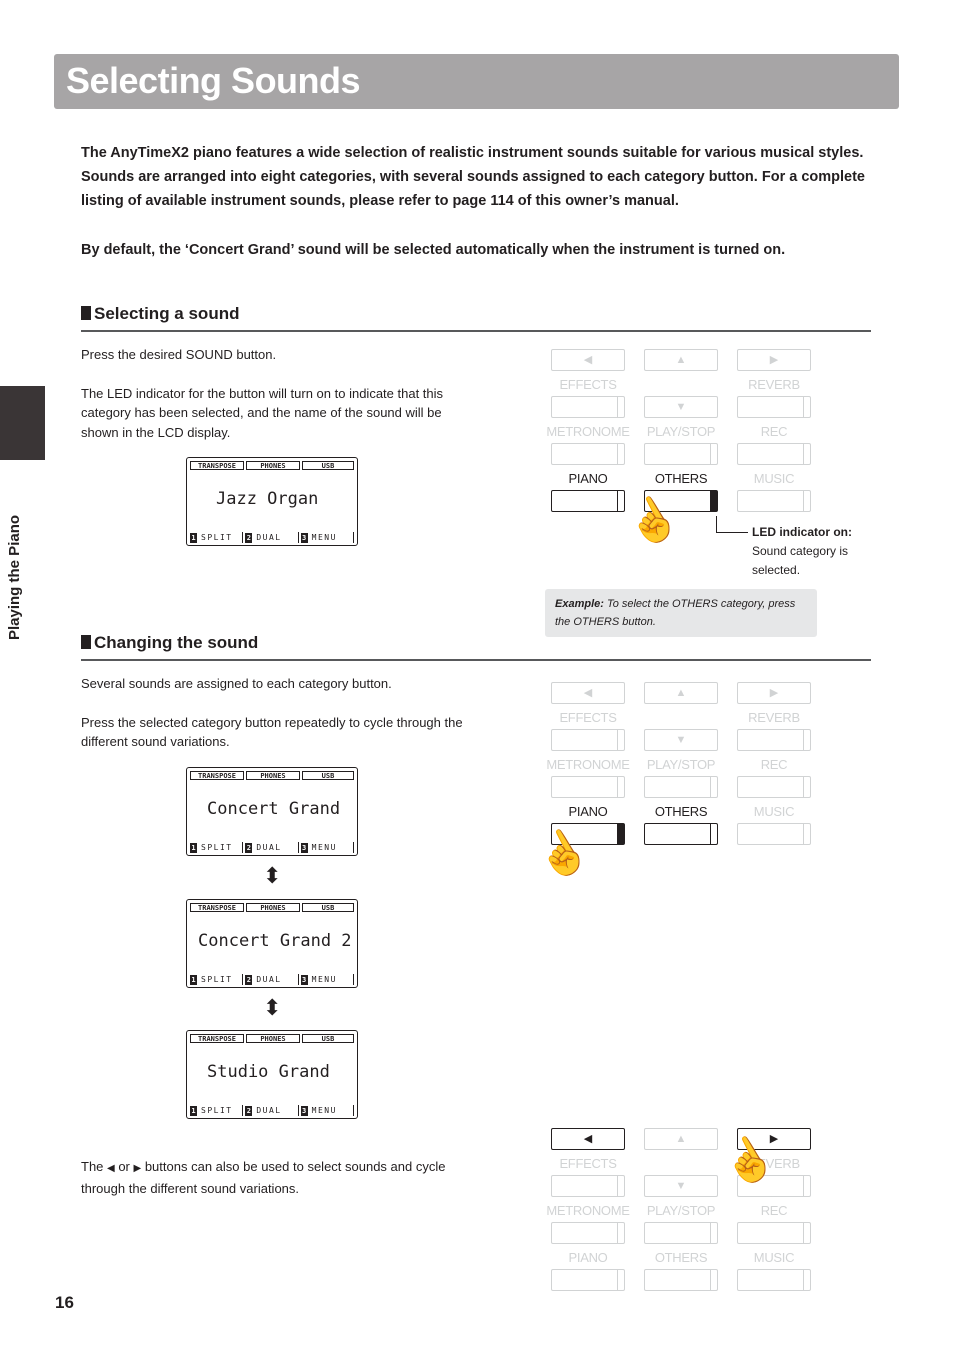 The height and width of the screenshot is (1350, 954). What do you see at coordinates (274, 809) in the screenshot?
I see `lcd-sound-name: Concert Grand` at bounding box center [274, 809].